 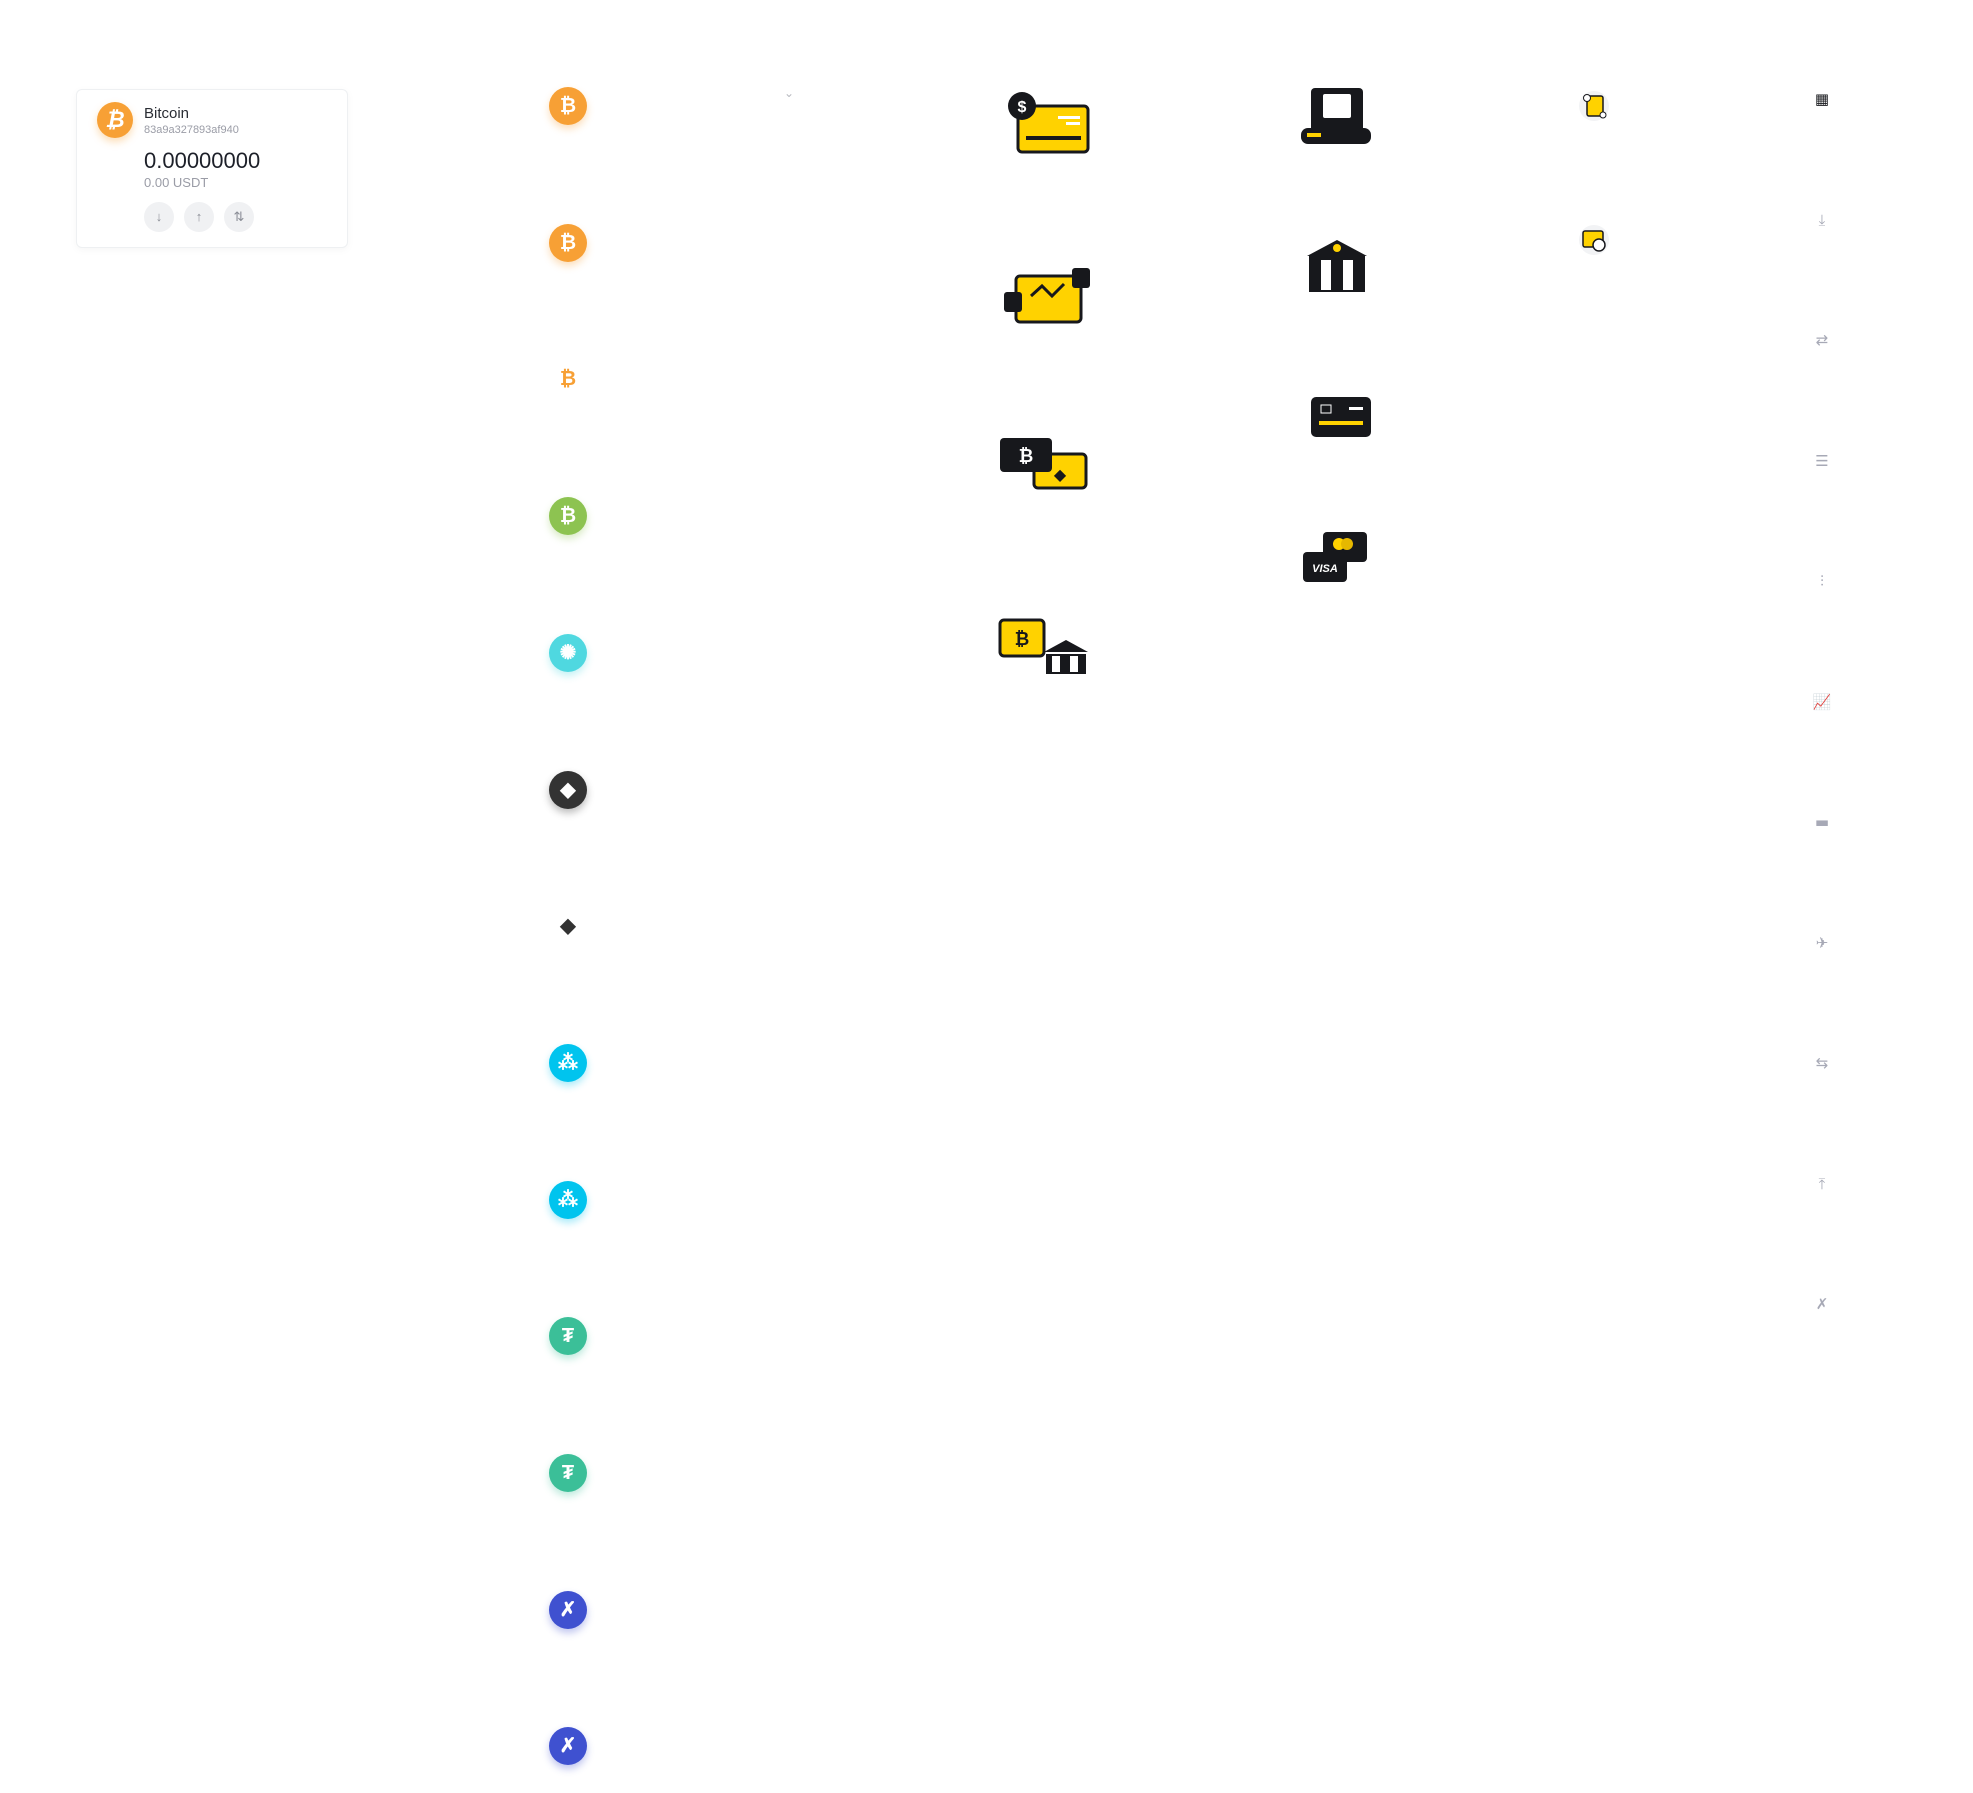 I want to click on wallet-balance: 0.00000000, so click(x=202, y=160).